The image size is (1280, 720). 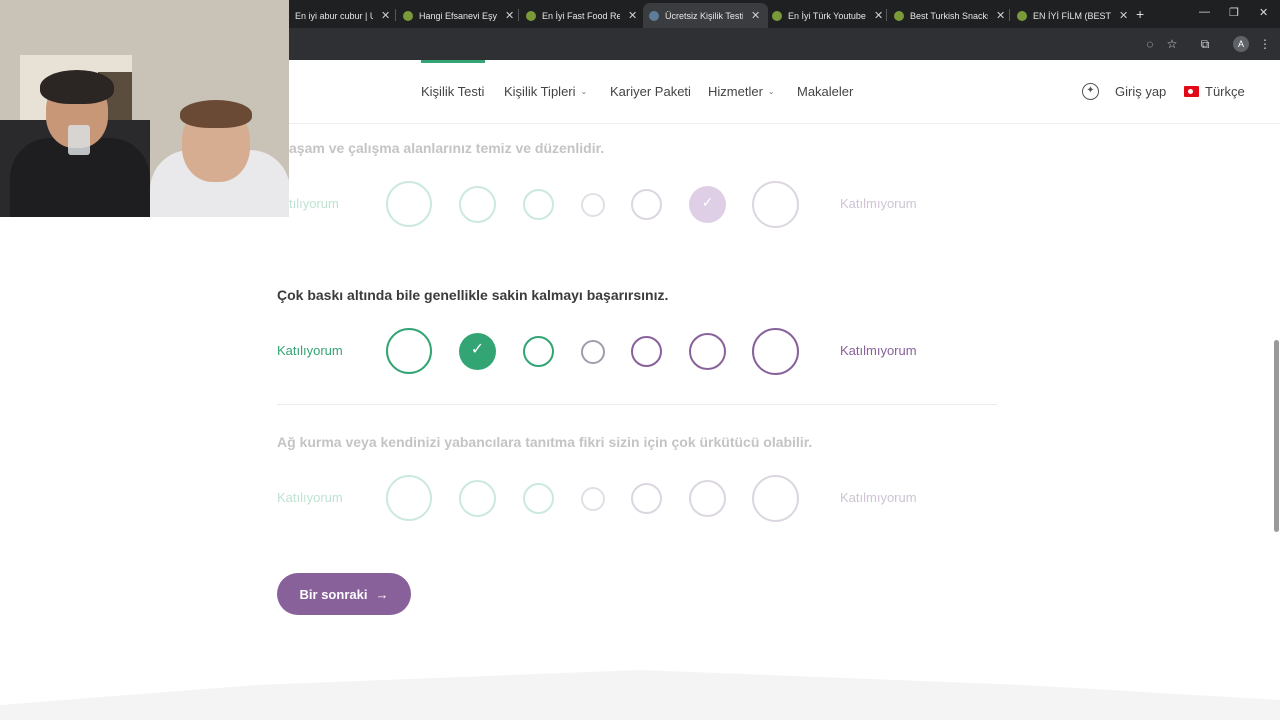 I want to click on tab-title: Hangi Efsanevi Eşya S, so click(x=458, y=15).